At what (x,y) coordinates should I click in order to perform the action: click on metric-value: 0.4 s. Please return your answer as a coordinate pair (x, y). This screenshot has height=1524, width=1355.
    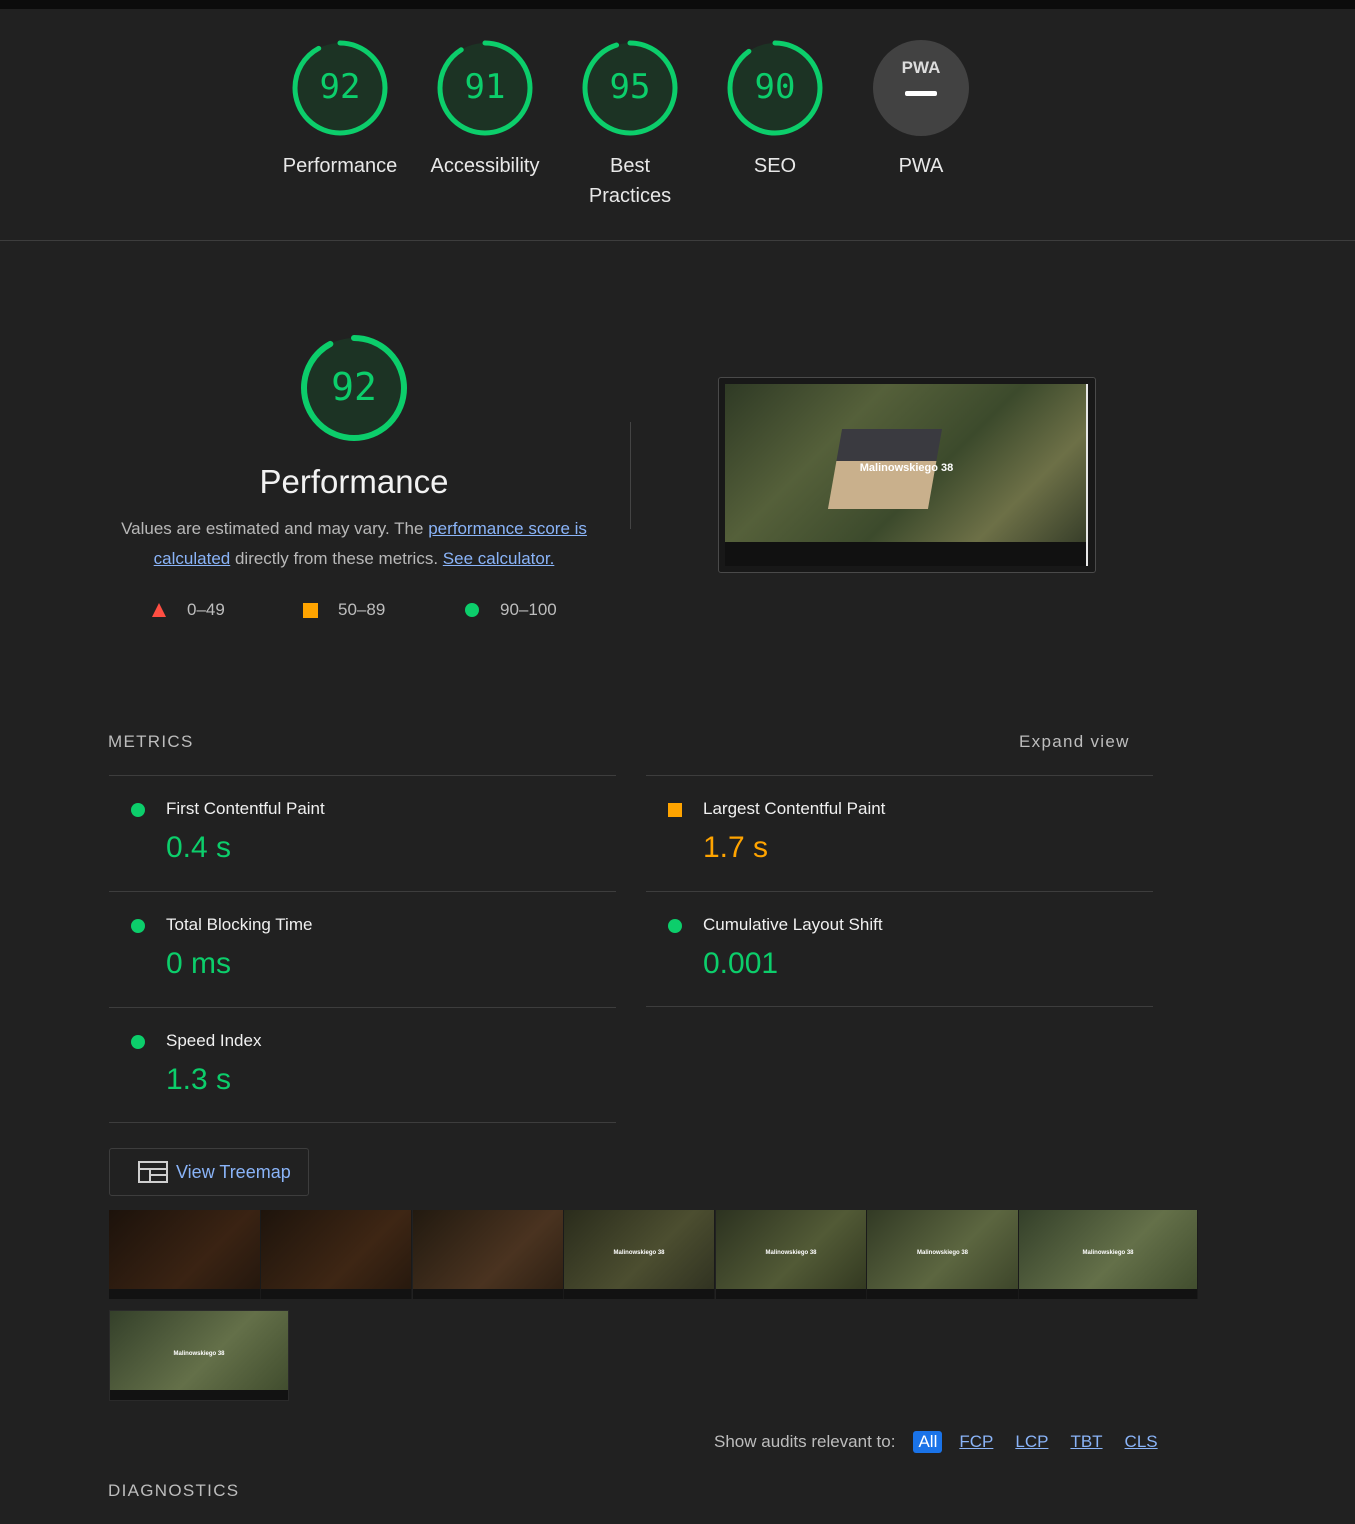
    Looking at the image, I should click on (199, 847).